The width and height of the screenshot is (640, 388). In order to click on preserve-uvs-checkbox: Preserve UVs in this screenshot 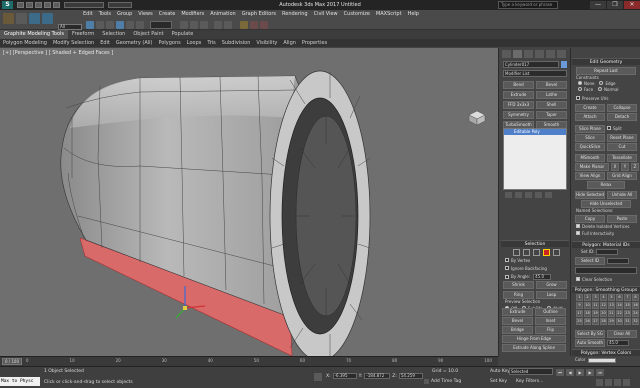, I will do `click(592, 99)`.